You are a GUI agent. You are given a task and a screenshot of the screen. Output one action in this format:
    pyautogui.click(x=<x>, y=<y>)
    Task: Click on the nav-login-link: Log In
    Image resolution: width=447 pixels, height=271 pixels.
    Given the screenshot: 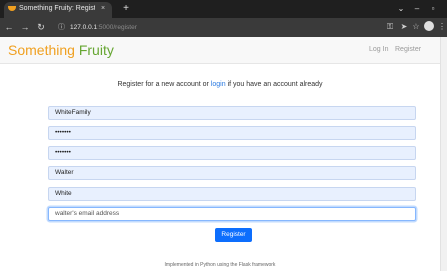 What is the action you would take?
    pyautogui.click(x=378, y=50)
    